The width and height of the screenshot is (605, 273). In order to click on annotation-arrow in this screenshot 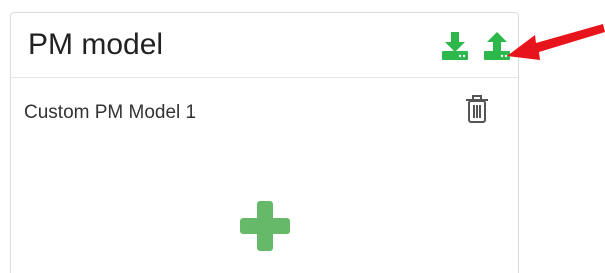, I will do `click(555, 47)`.